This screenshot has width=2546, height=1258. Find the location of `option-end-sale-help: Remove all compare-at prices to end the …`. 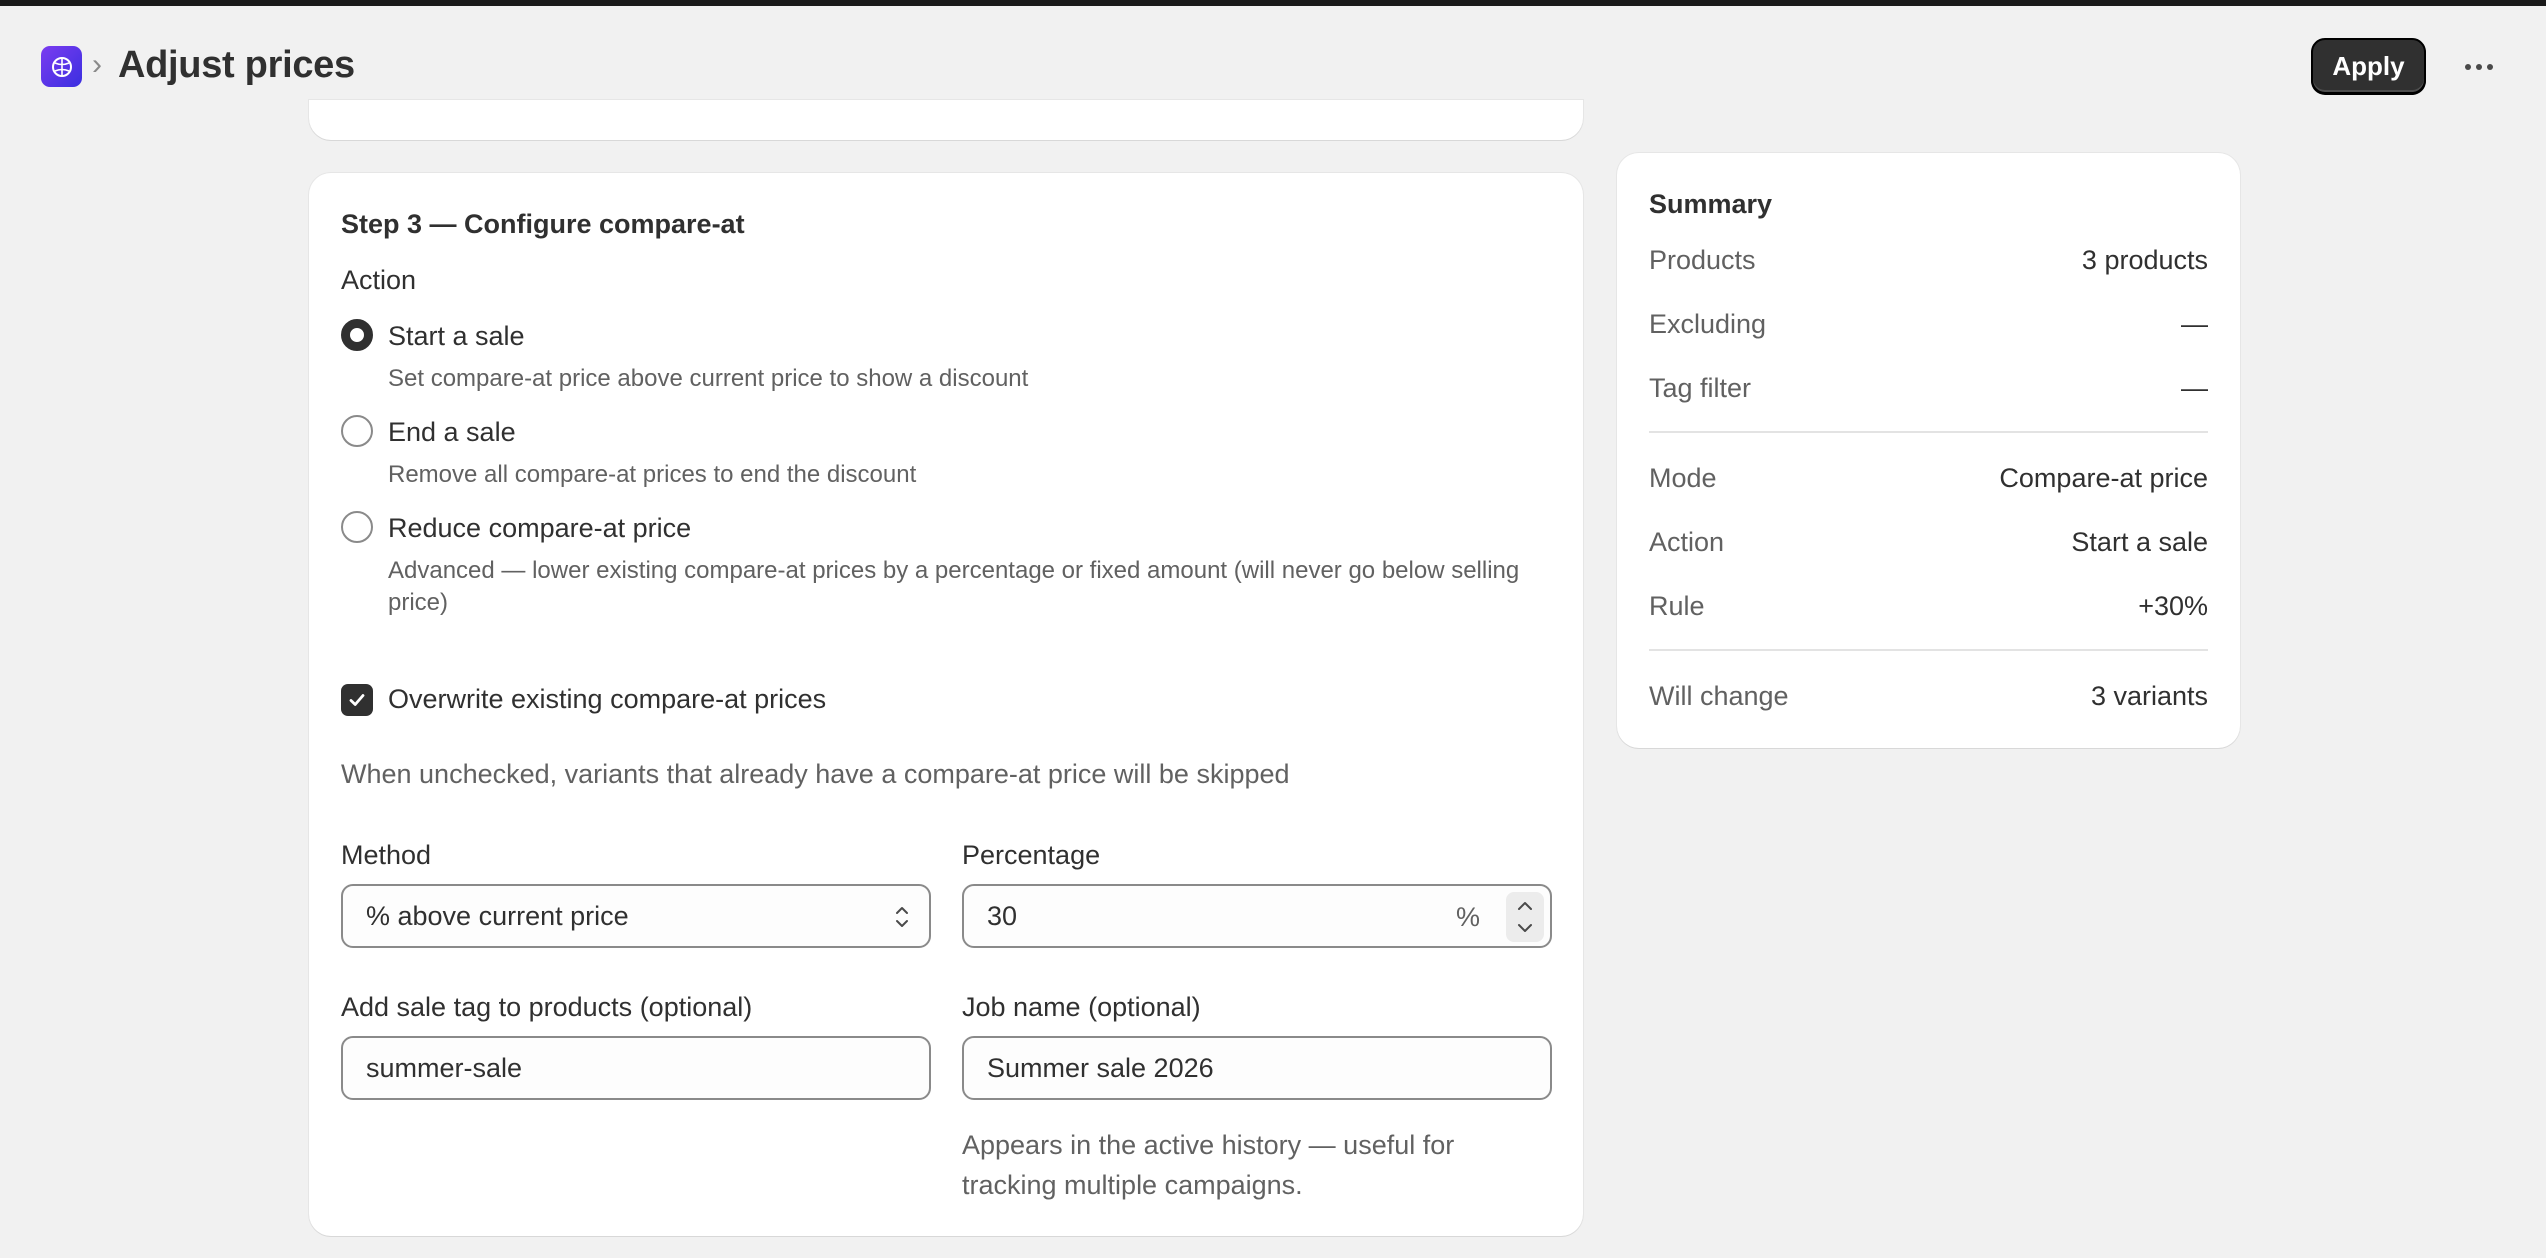

option-end-sale-help: Remove all compare-at prices to end the … is located at coordinates (652, 474).